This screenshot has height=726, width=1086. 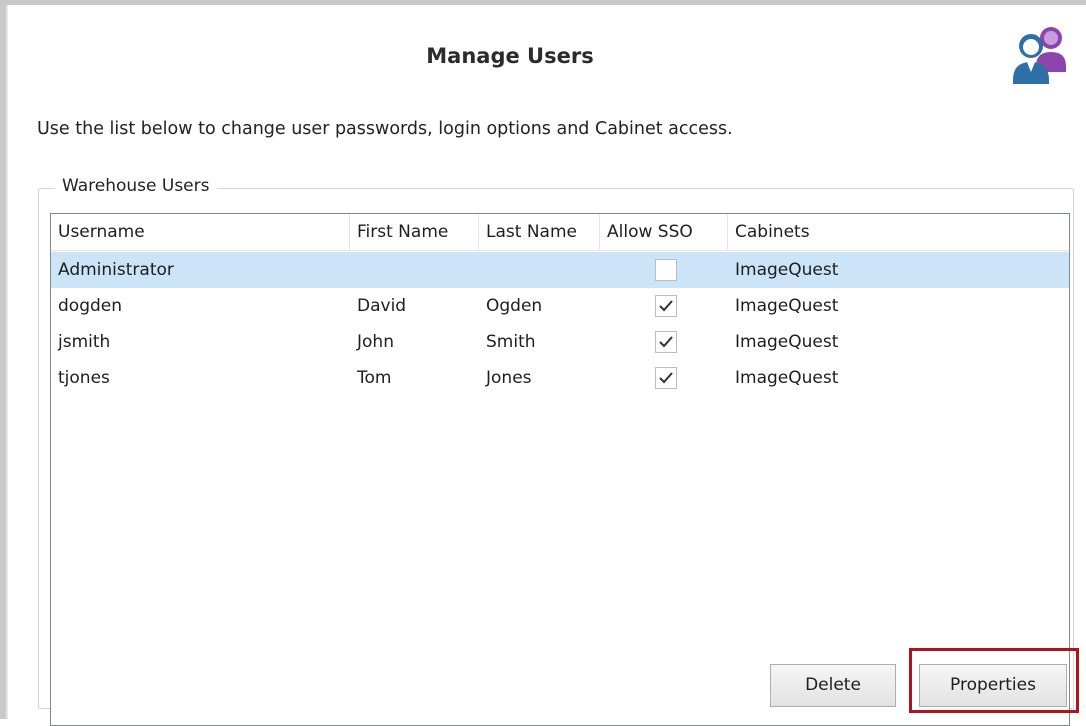 I want to click on first-name-cell, so click(x=353, y=270).